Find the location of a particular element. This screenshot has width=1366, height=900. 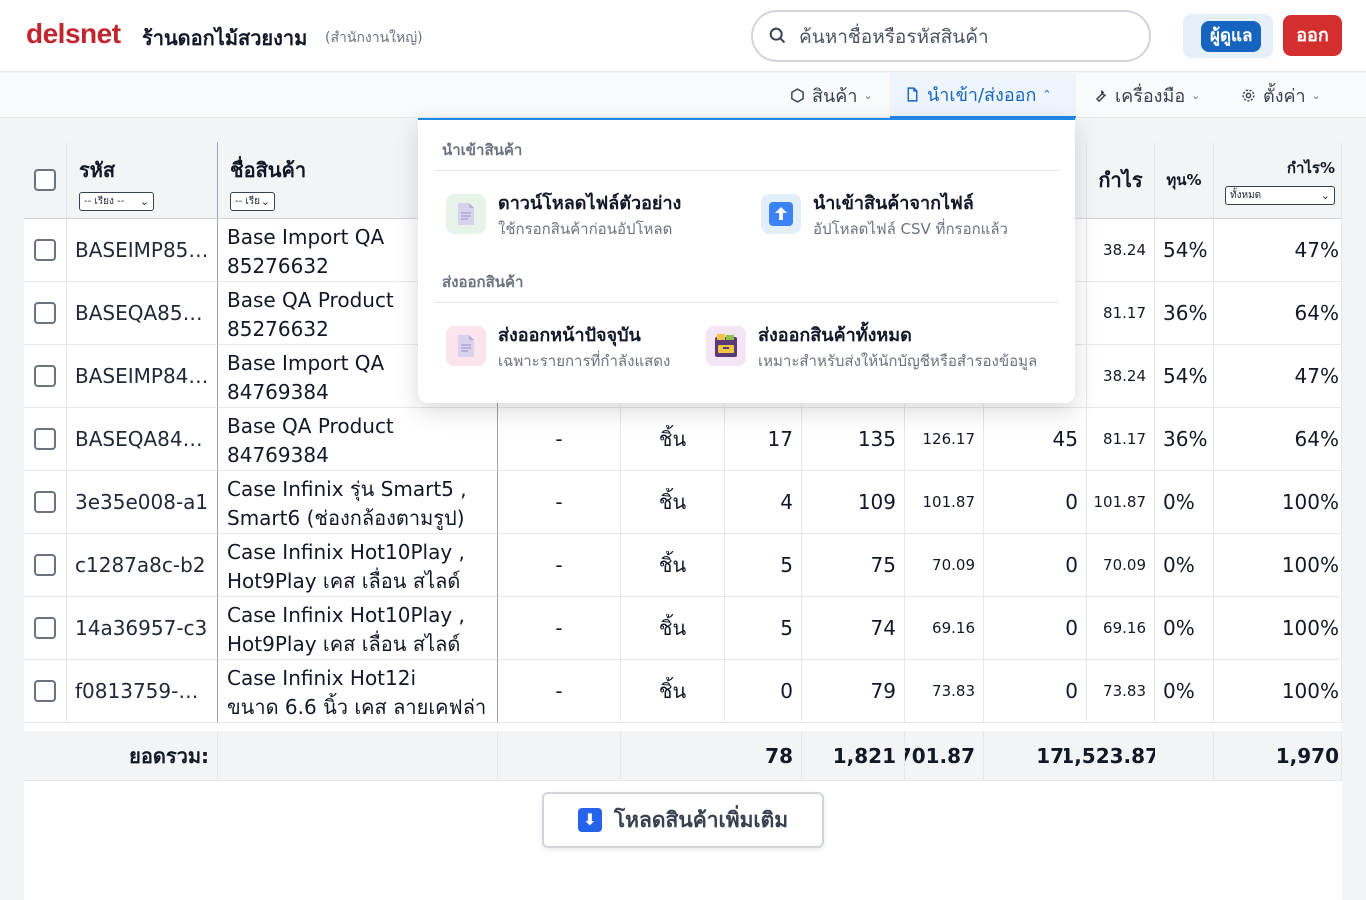

row-cost-text: 101.87 is located at coordinates (949, 502).